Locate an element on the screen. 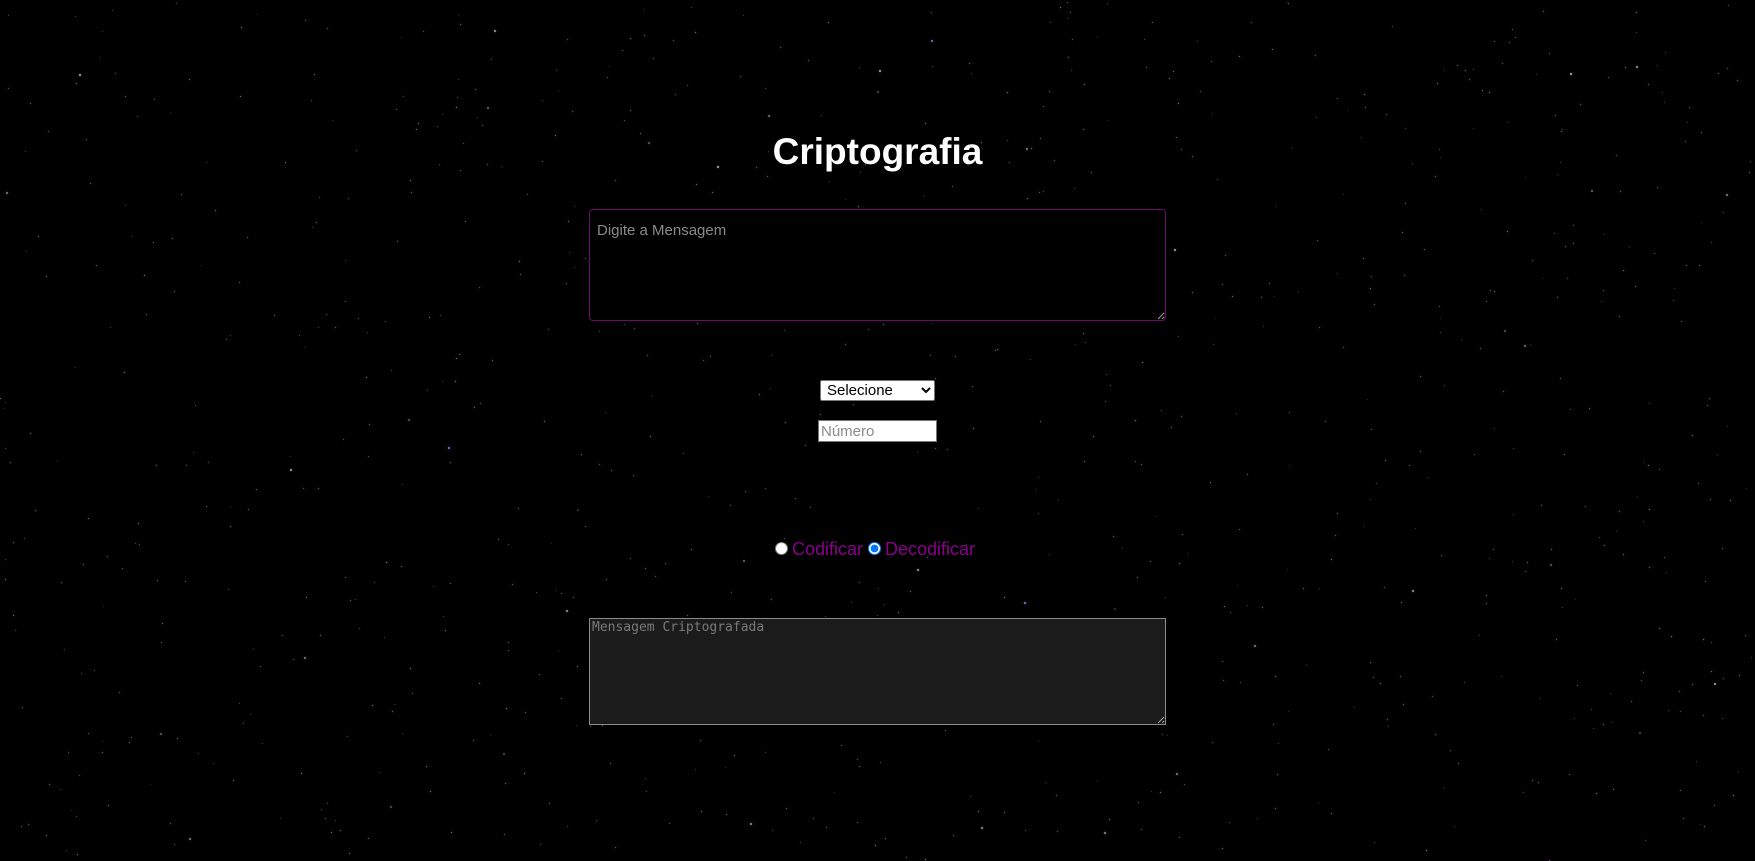 This screenshot has width=1755, height=861. encrypted-output is located at coordinates (877, 671).